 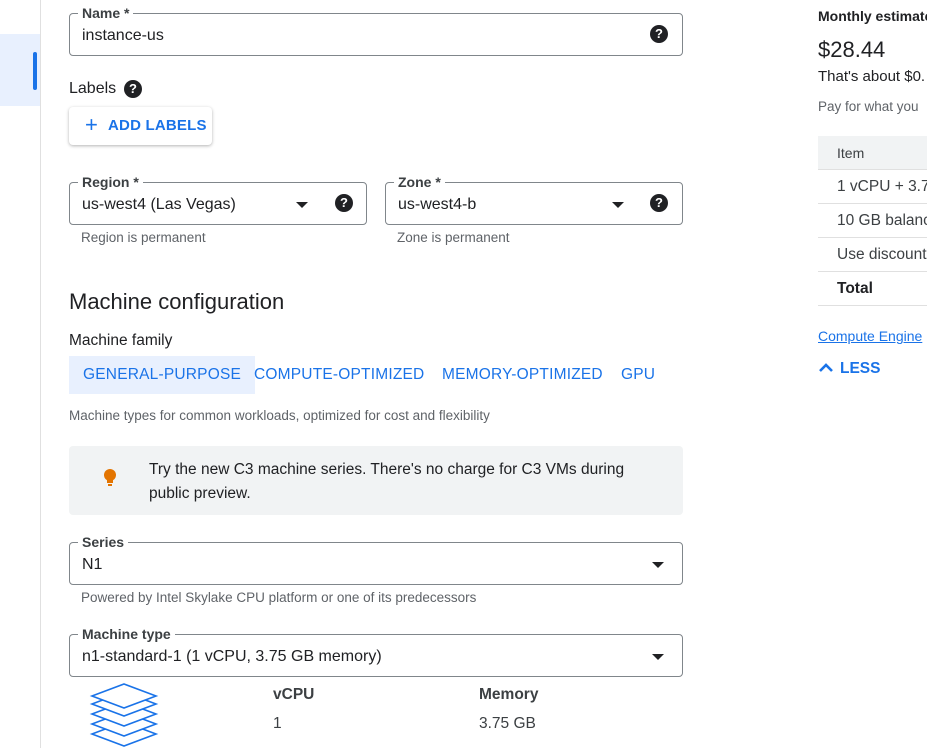 I want to click on table-row: 10 GB balanc, so click(x=872, y=221).